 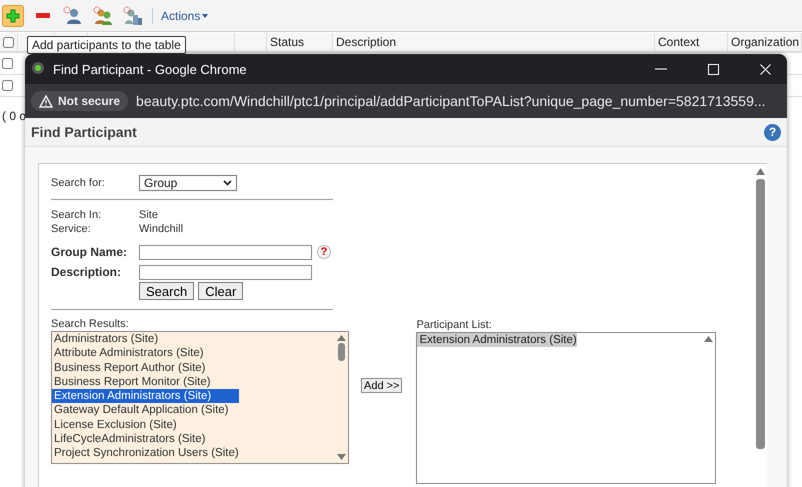 I want to click on info-value: Windchill, so click(x=161, y=229).